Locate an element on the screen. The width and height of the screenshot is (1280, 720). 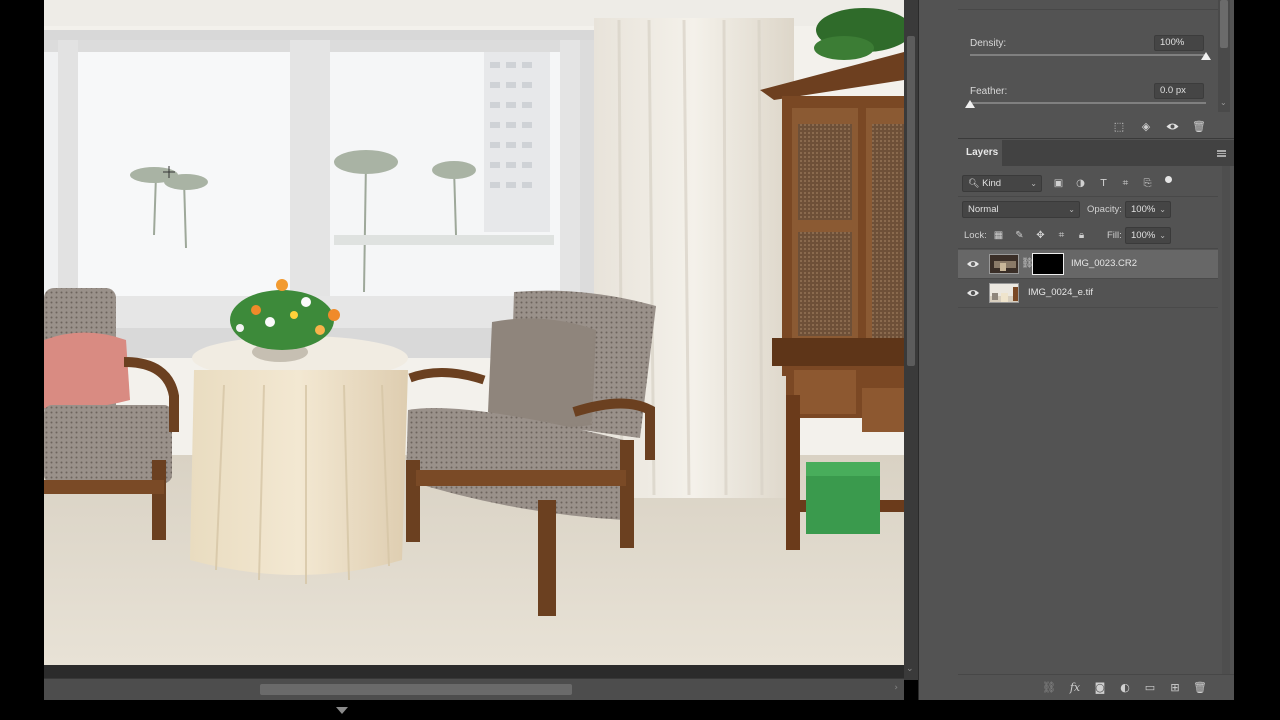
fill-label: Fill: is located at coordinates (1114, 235).